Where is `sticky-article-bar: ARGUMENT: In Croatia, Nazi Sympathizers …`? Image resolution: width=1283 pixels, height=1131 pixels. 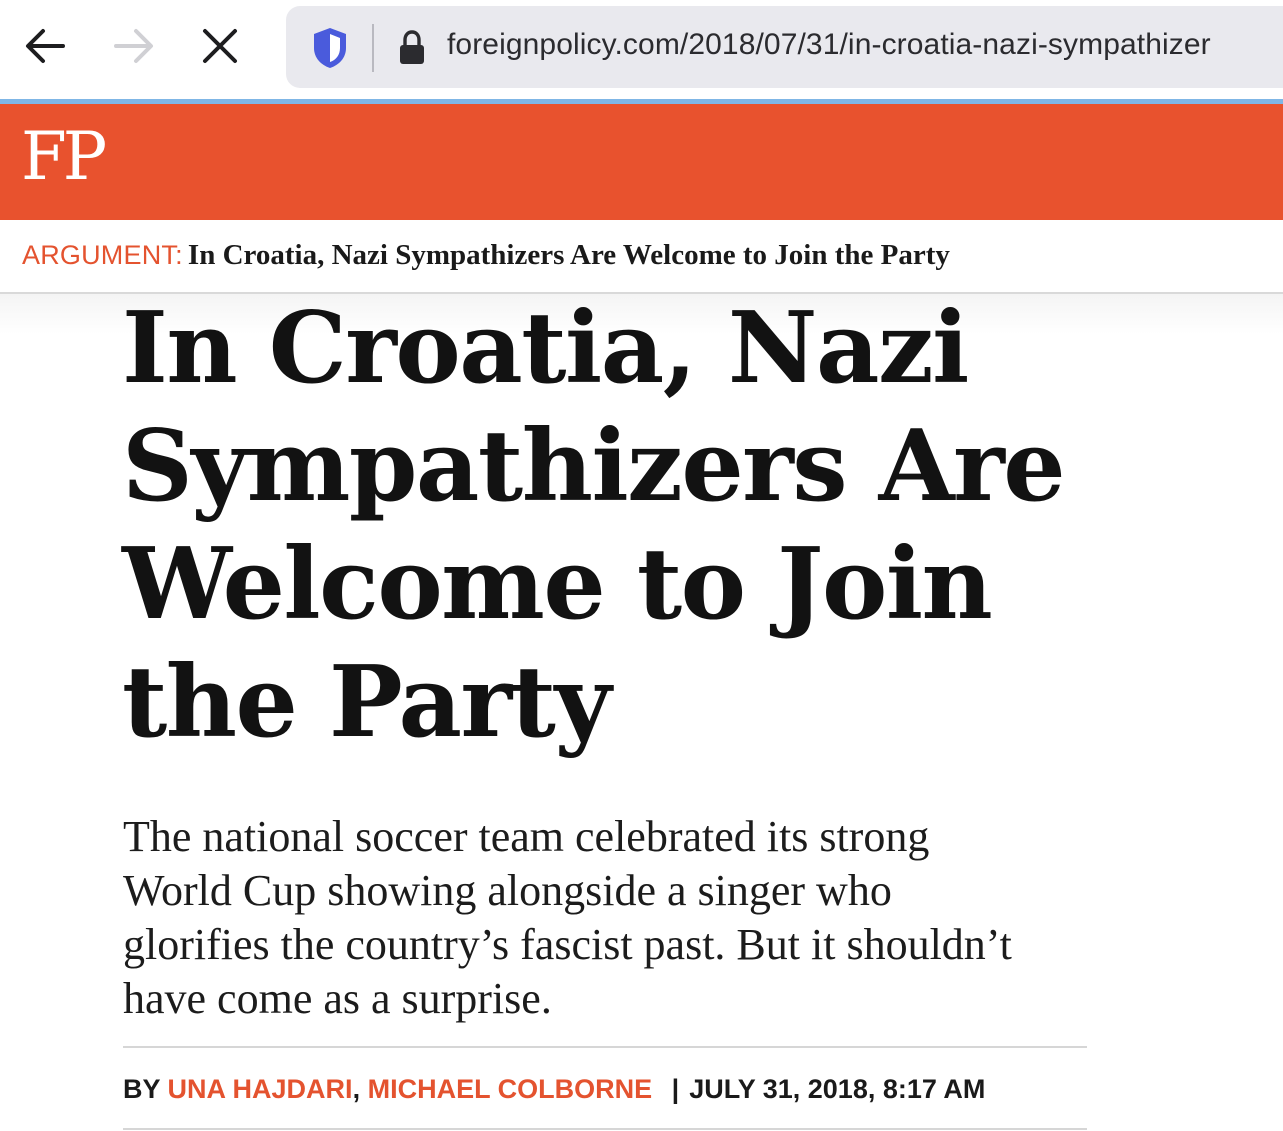
sticky-article-bar: ARGUMENT: In Croatia, Nazi Sympathizers … is located at coordinates (641, 257).